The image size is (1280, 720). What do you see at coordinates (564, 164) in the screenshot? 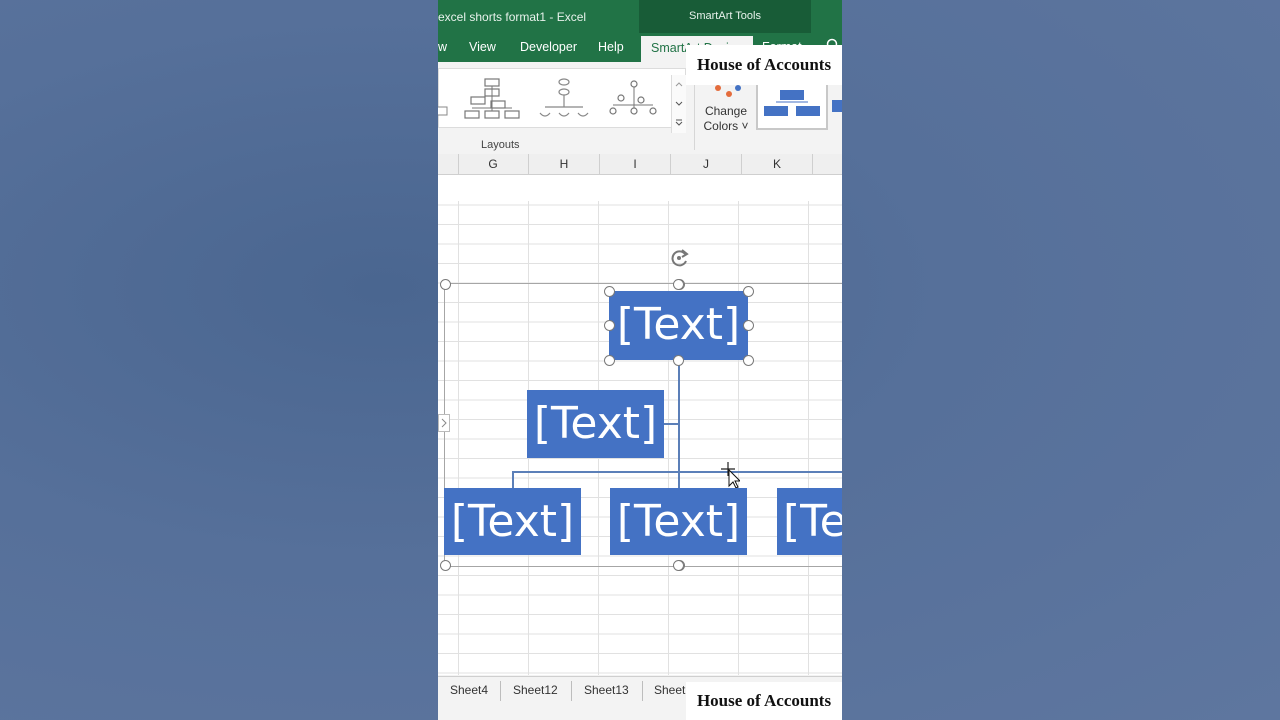
I see `column-header-h: H` at bounding box center [564, 164].